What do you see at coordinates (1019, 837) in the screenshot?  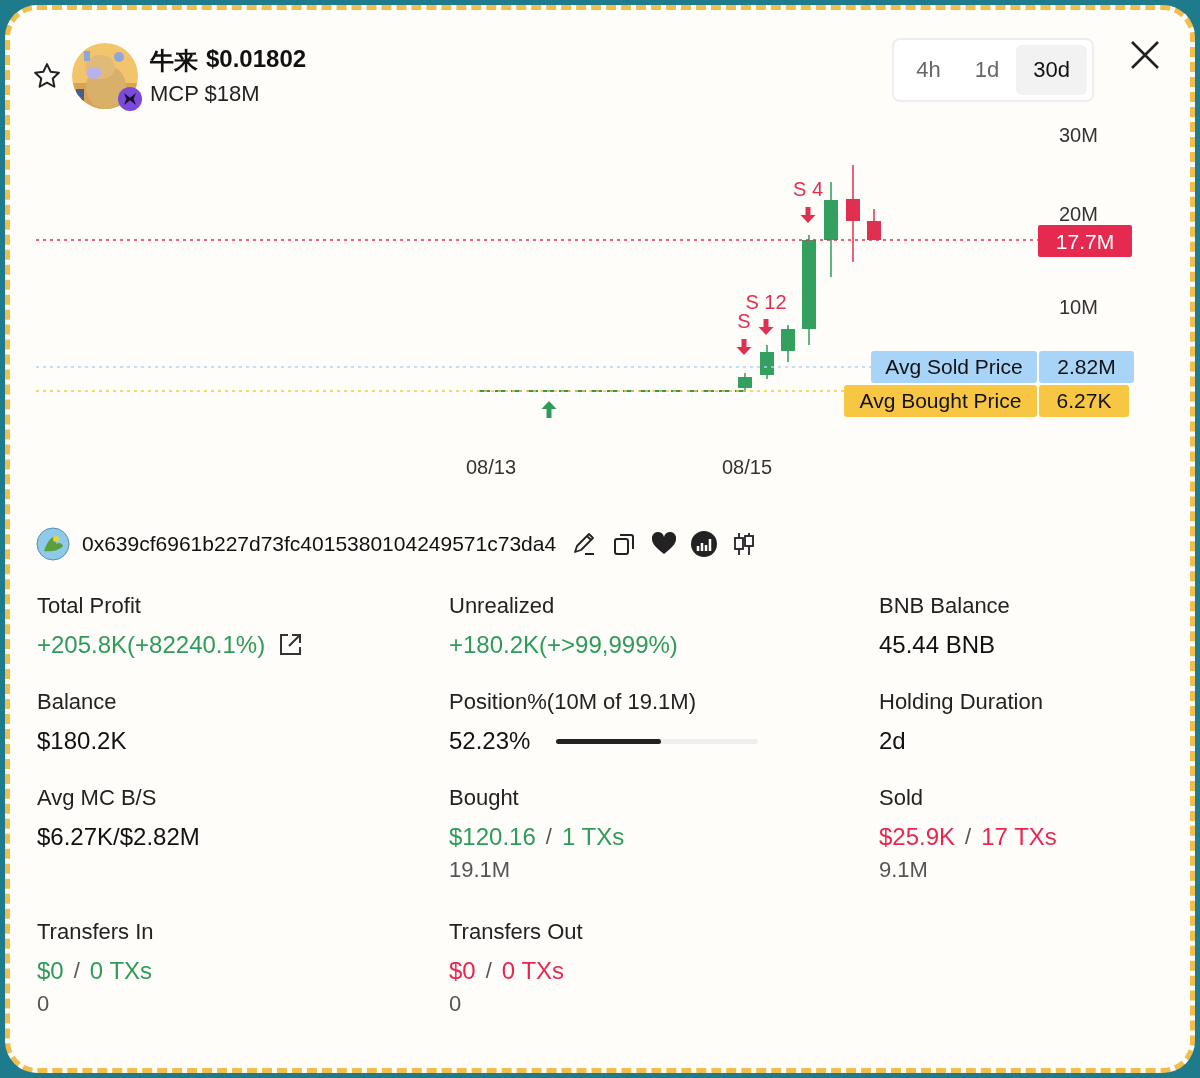 I see `transaction-count: 17 TXs` at bounding box center [1019, 837].